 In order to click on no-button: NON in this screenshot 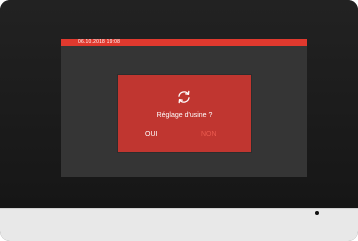, I will do `click(209, 134)`.